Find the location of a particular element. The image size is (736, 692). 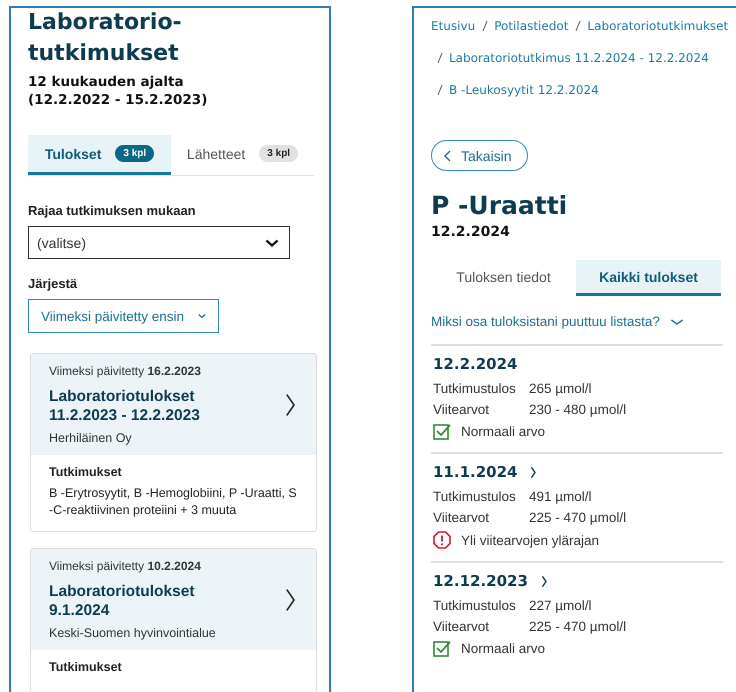

provider-name: Herhiläinen Oy is located at coordinates (90, 438).